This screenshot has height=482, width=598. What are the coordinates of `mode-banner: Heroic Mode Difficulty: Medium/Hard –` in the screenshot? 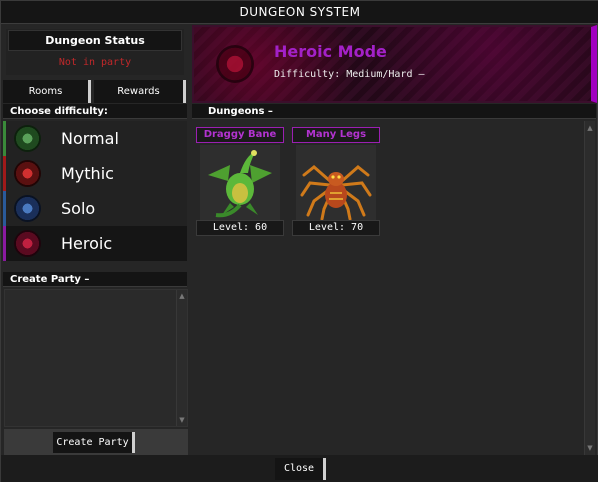 It's located at (394, 64).